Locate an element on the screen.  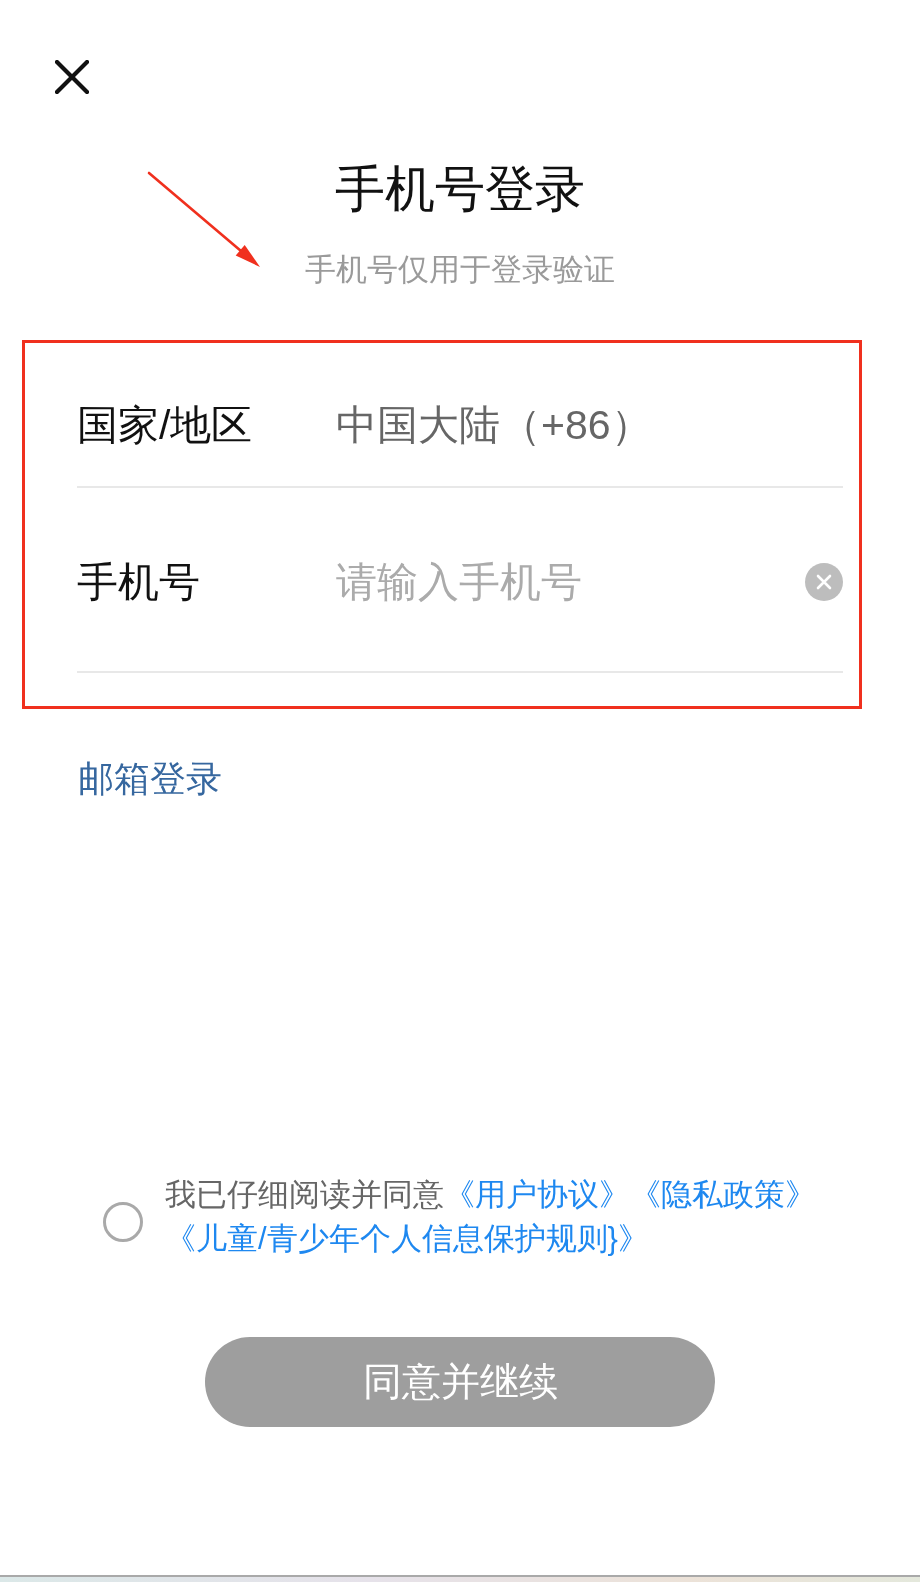
policy-link: 《儿童/青少年个人信息保护规则}》 is located at coordinates (407, 1238).